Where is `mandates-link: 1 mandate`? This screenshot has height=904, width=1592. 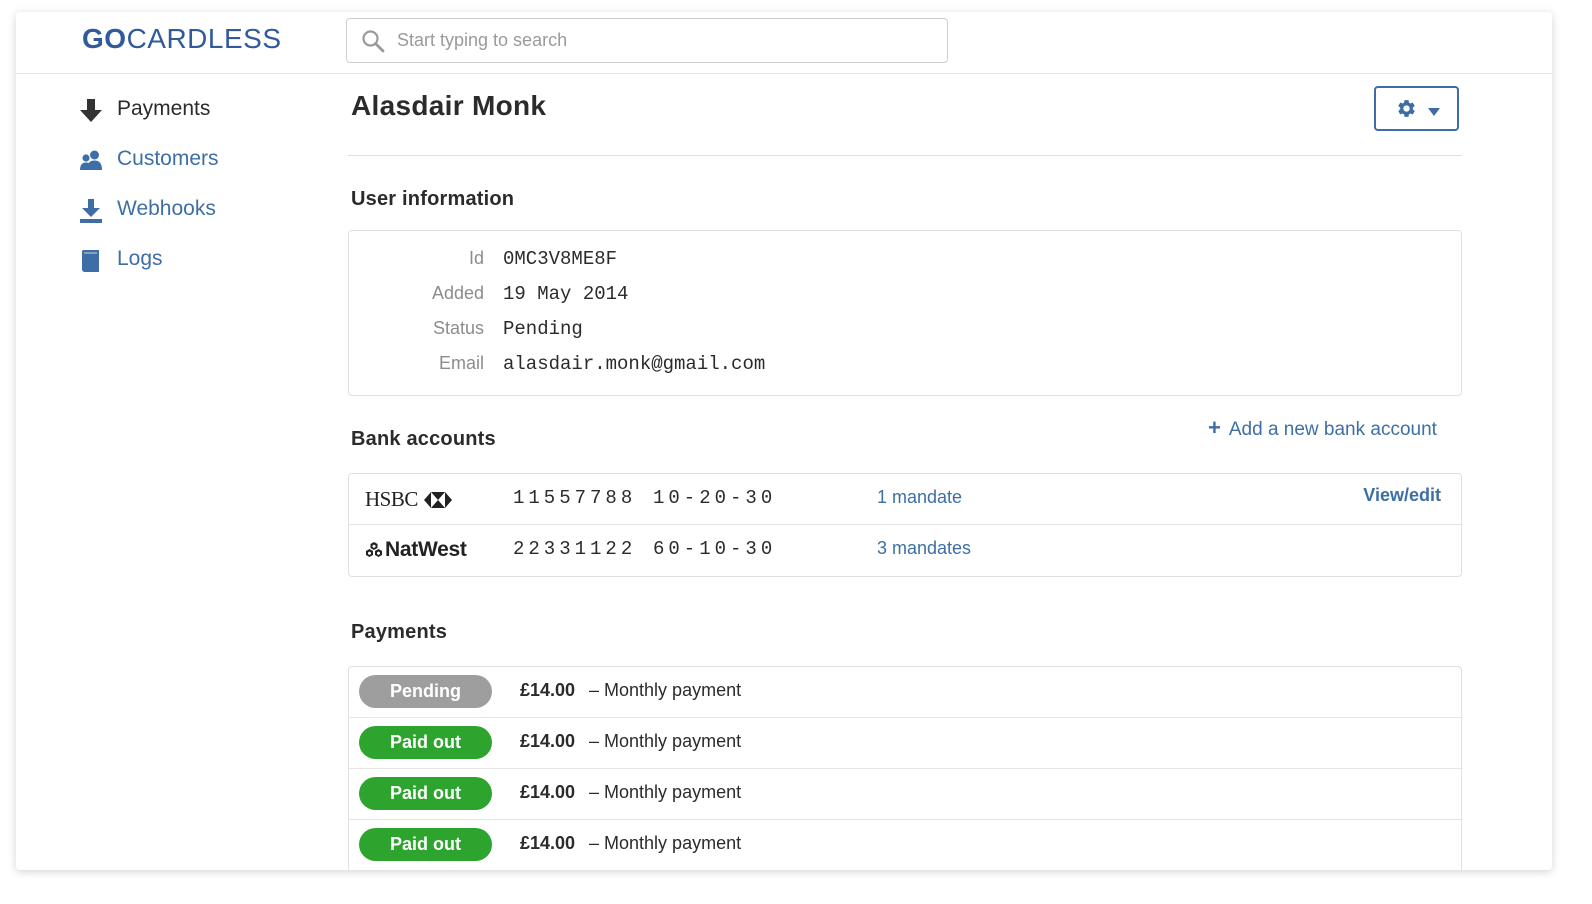
mandates-link: 1 mandate is located at coordinates (919, 497).